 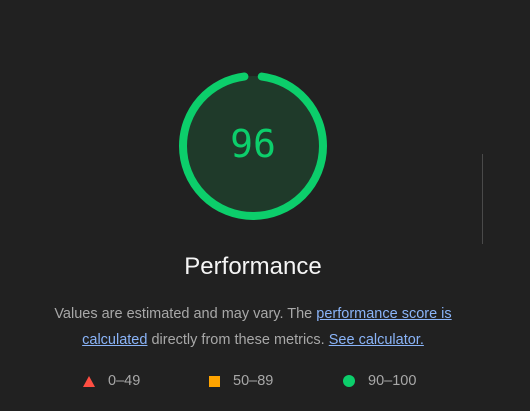 I want to click on legend-item-fail: 0–49, so click(x=111, y=381).